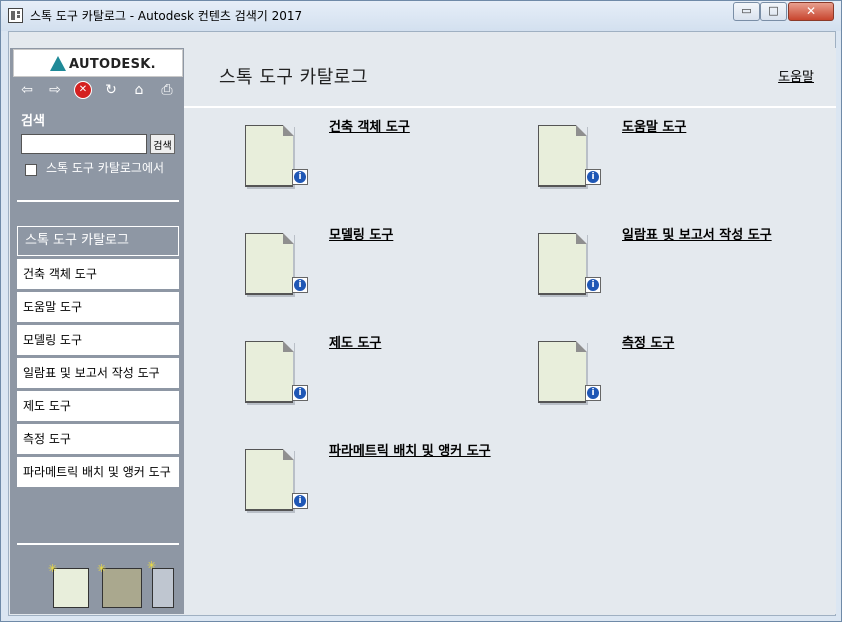  I want to click on tool-link: 파라메트릭 배치 및 앵커 도구, so click(419, 452).